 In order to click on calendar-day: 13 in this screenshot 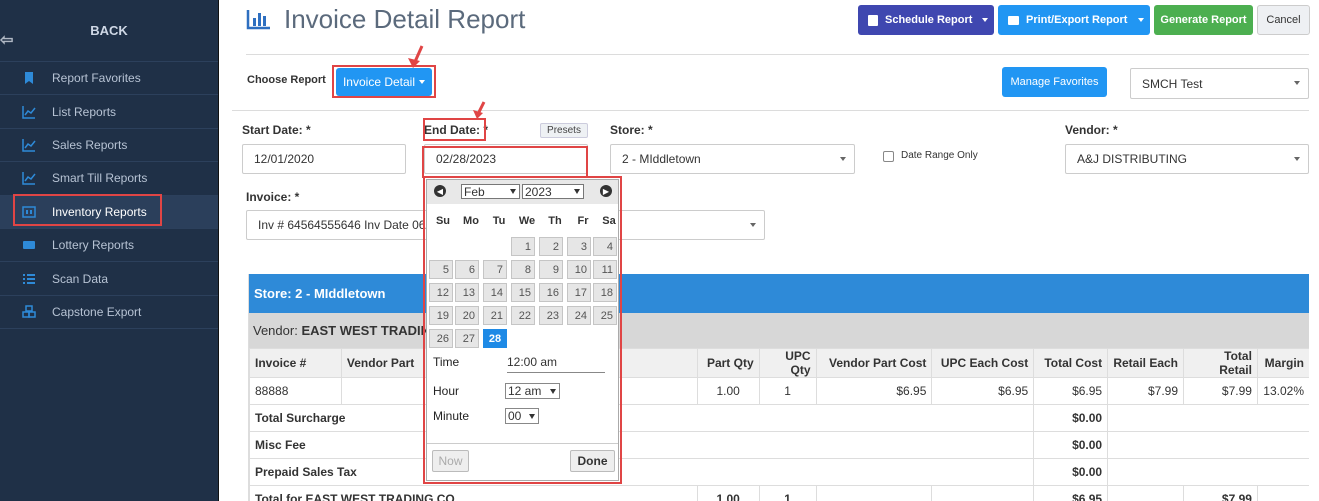, I will do `click(467, 292)`.